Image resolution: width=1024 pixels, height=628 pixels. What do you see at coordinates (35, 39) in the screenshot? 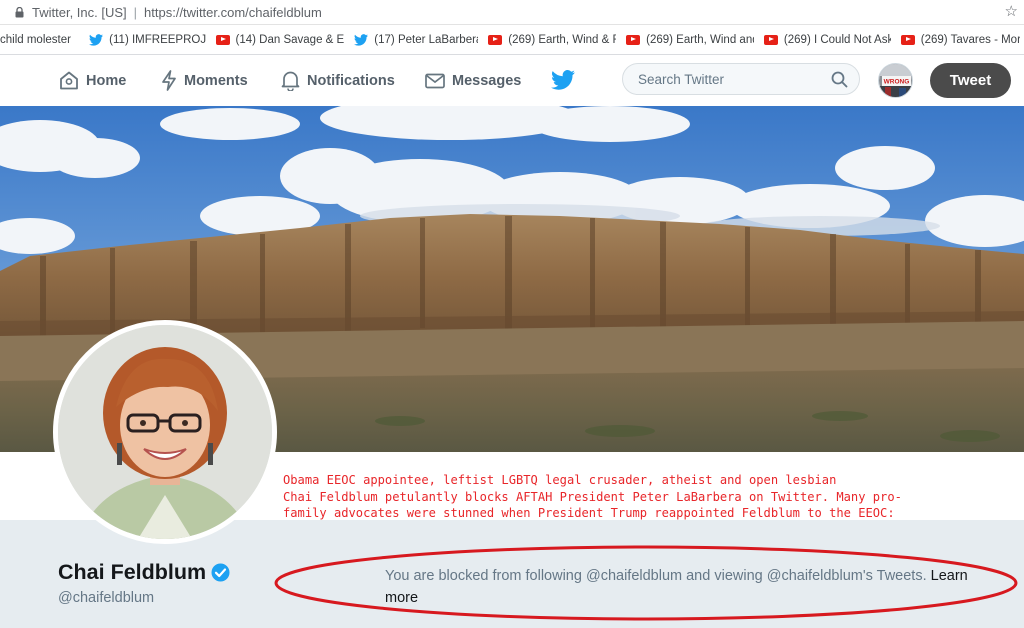
I see `bookmark-label: child molester` at bounding box center [35, 39].